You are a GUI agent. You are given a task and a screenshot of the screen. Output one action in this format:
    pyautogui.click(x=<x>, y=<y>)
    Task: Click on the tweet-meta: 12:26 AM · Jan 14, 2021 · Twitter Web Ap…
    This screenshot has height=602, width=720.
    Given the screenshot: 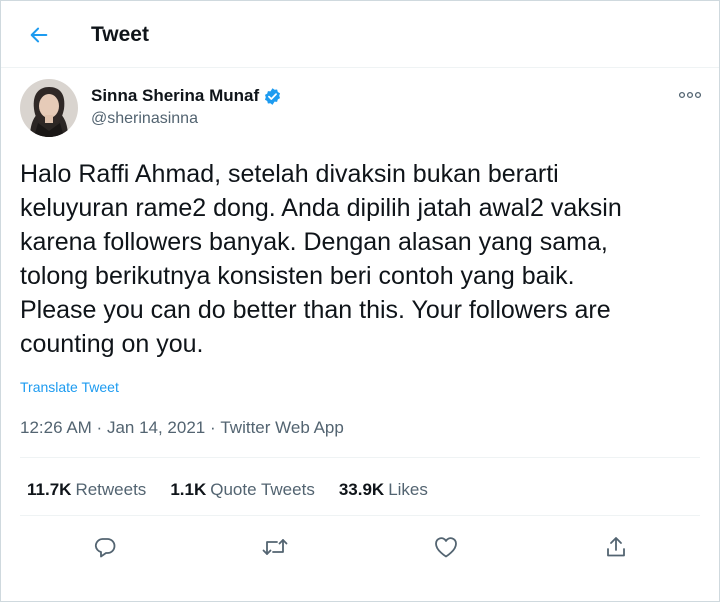 What is the action you would take?
    pyautogui.click(x=182, y=428)
    